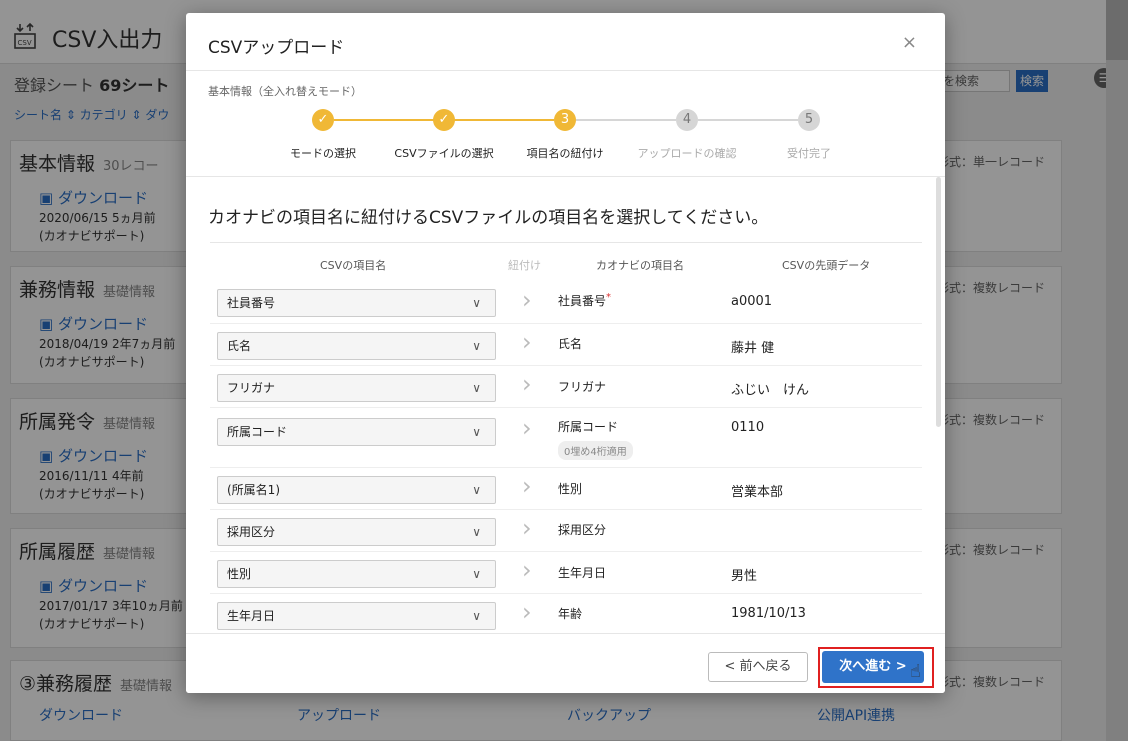  I want to click on kaonavi-field: 生年月日, so click(582, 573).